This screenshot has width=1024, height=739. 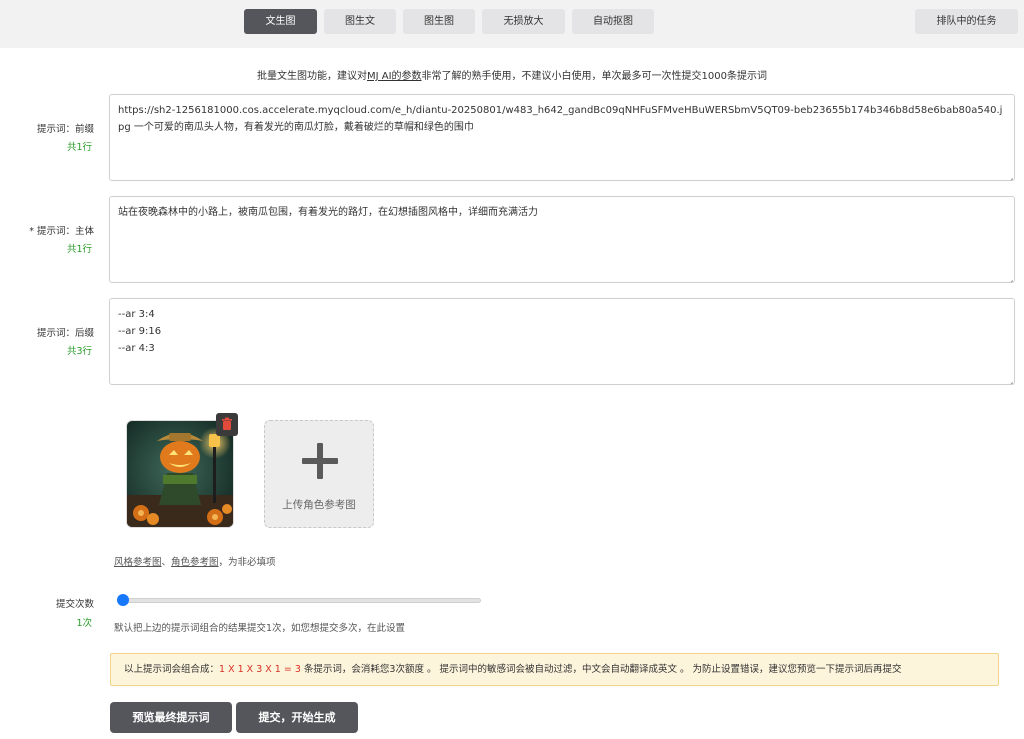 I want to click on submit-count-label: 提交次数, so click(x=74, y=604).